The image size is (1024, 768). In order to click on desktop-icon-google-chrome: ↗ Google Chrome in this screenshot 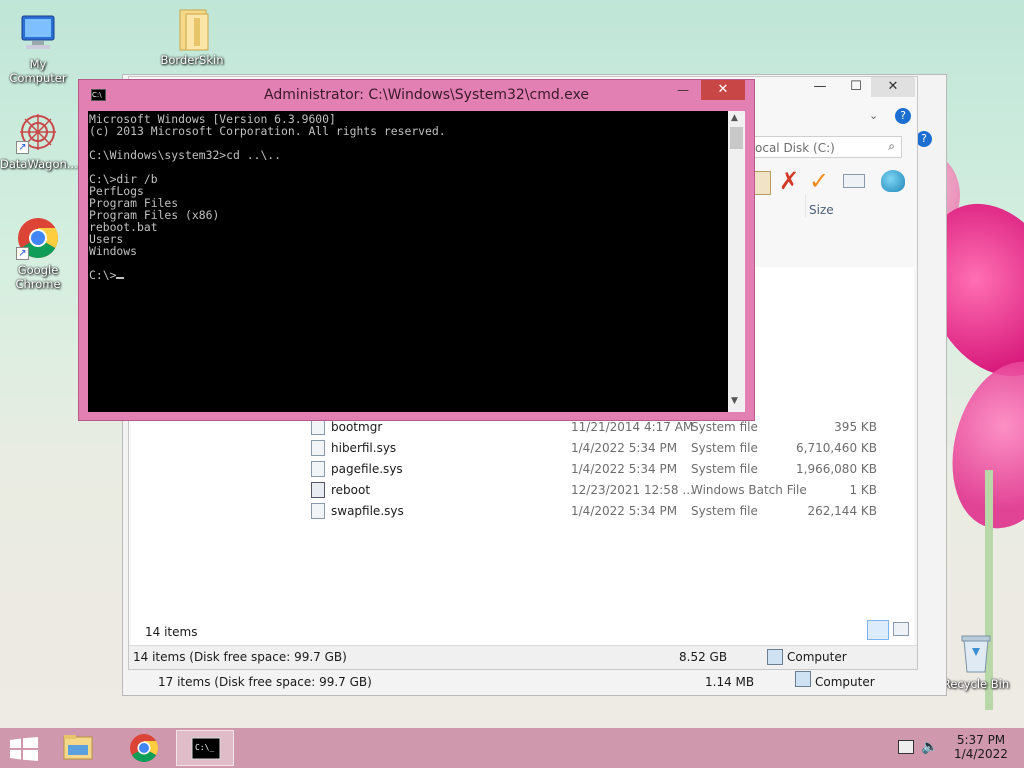, I will do `click(38, 253)`.